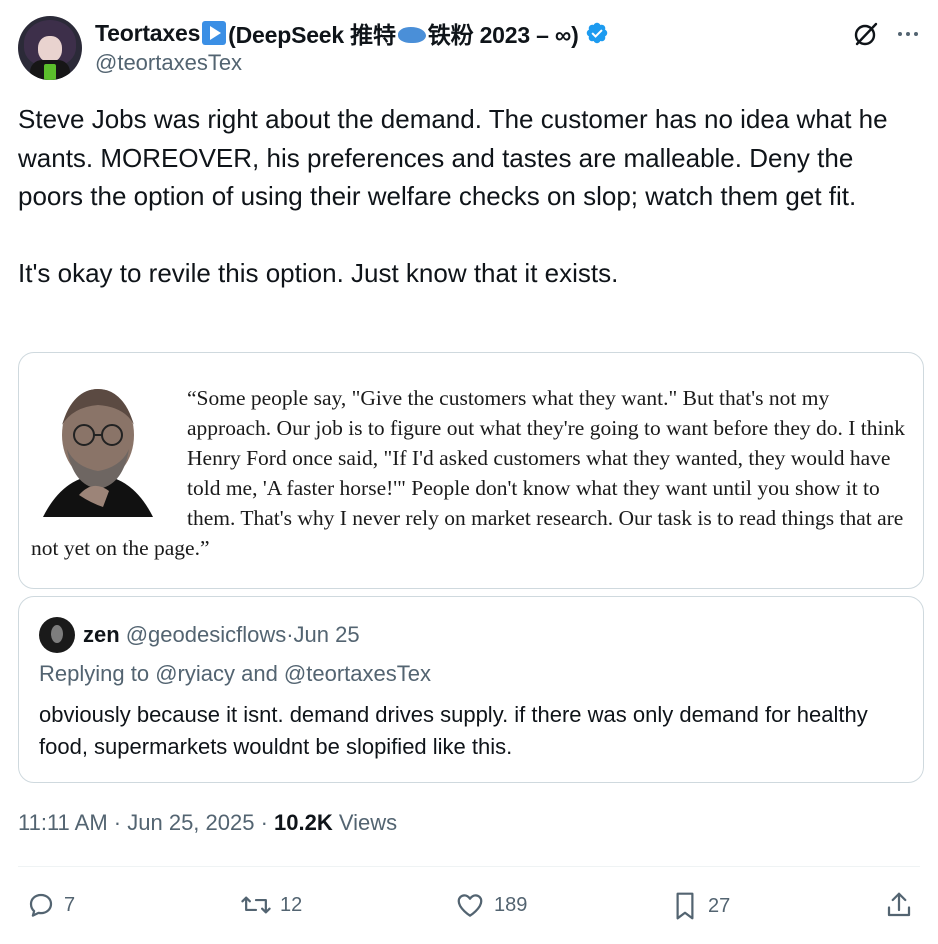 This screenshot has height=944, width=938. I want to click on share-button, so click(899, 905).